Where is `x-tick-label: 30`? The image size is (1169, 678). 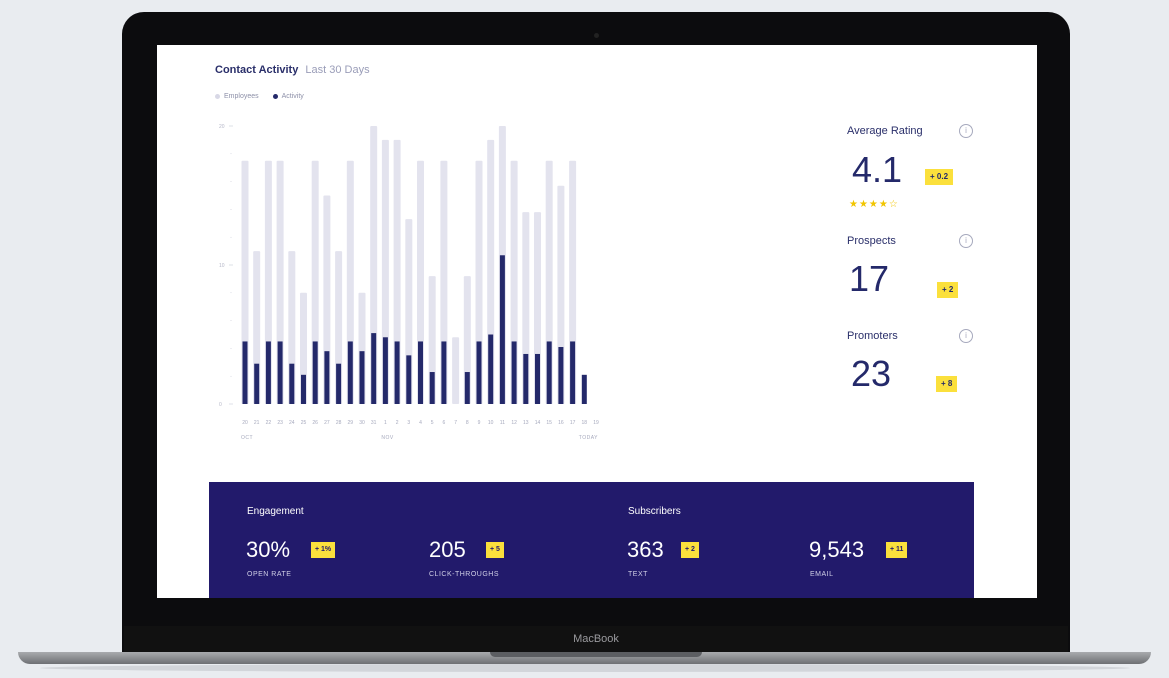 x-tick-label: 30 is located at coordinates (362, 423).